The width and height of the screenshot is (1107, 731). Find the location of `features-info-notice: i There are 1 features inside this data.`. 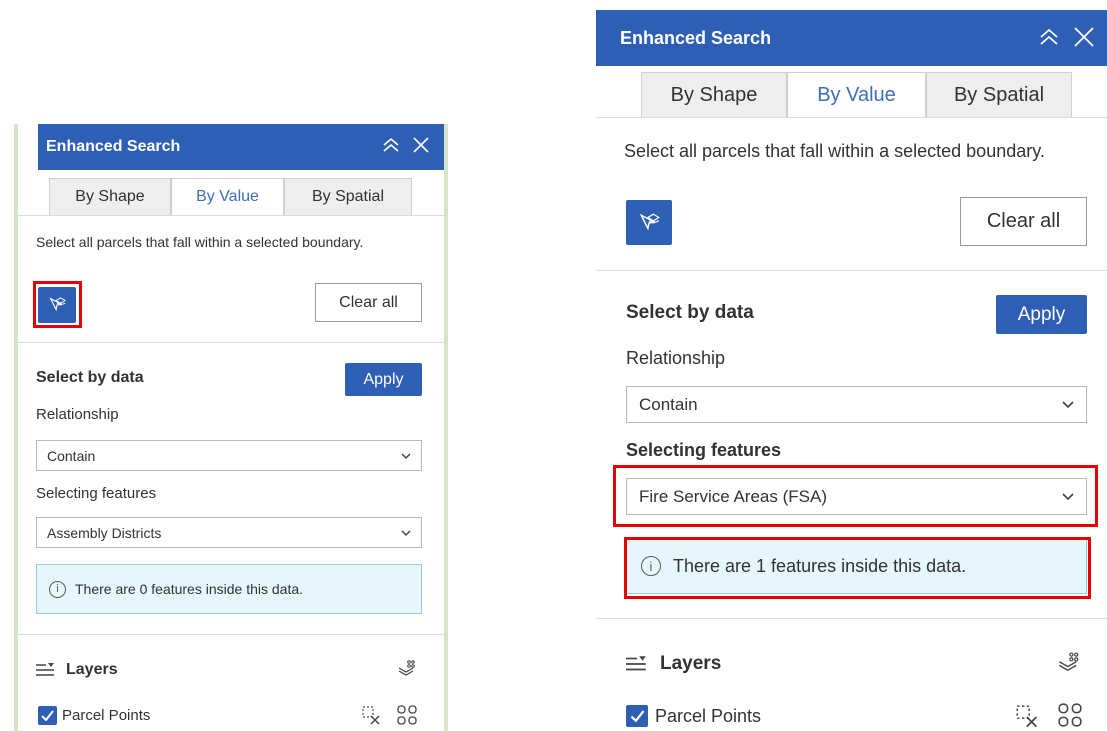

features-info-notice: i There are 1 features inside this data. is located at coordinates (856, 566).